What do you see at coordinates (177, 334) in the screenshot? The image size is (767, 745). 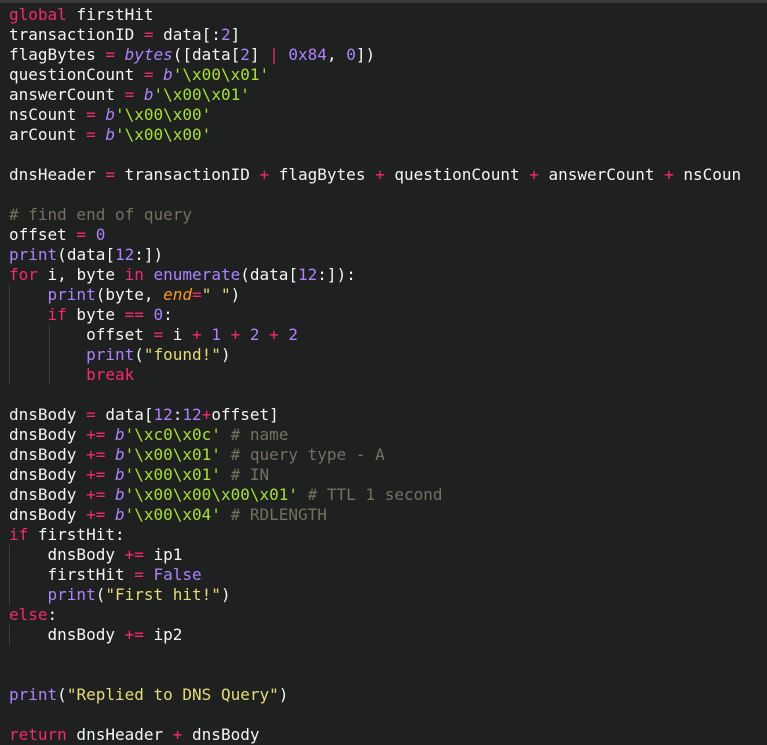 I see `code-token: i` at bounding box center [177, 334].